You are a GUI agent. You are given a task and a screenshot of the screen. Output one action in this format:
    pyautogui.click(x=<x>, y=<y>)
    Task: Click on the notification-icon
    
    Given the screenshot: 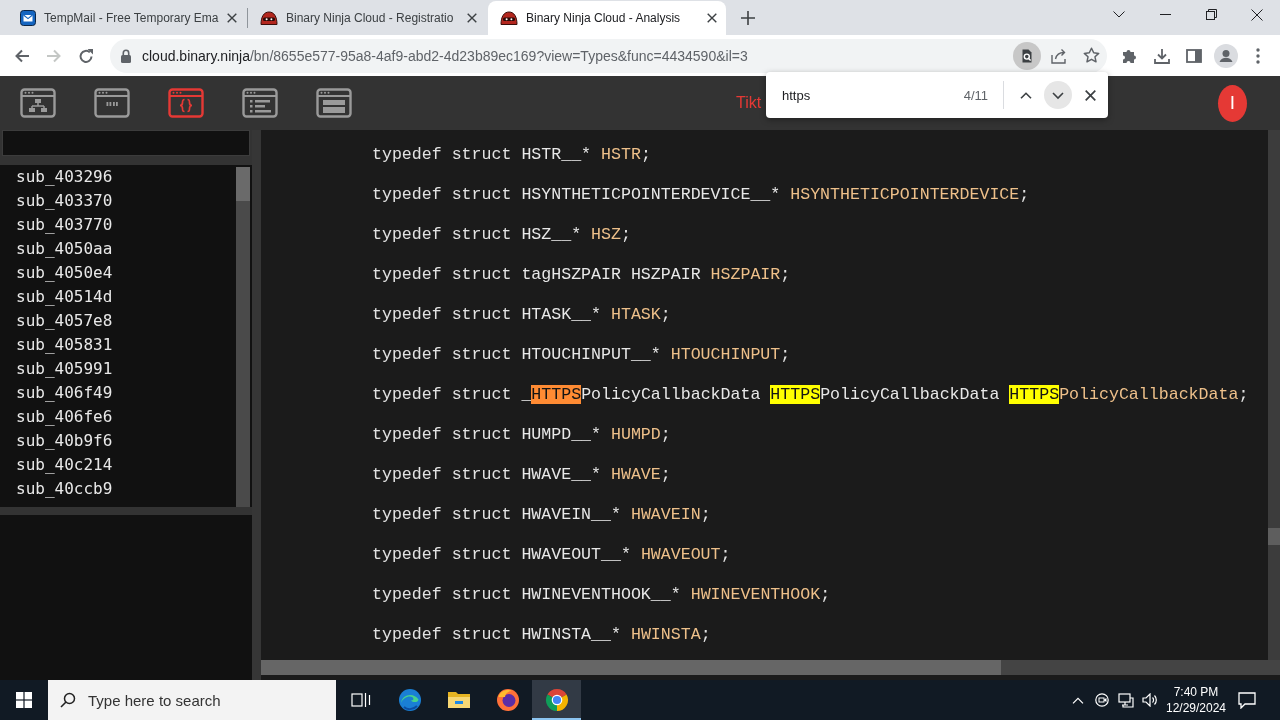 What is the action you would take?
    pyautogui.click(x=1247, y=700)
    